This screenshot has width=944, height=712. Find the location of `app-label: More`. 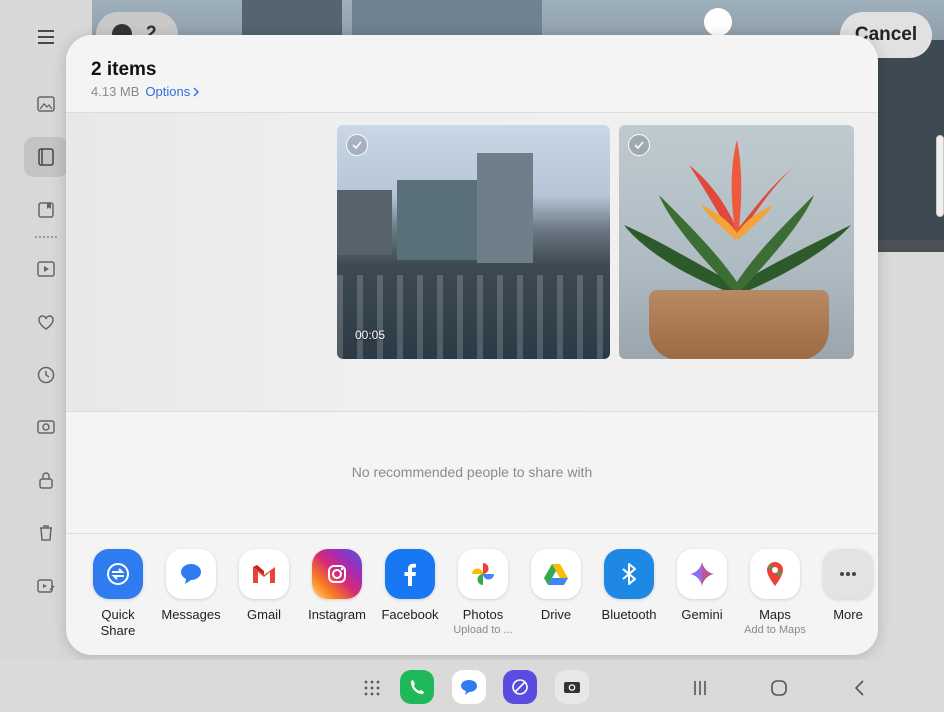

app-label: More is located at coordinates (848, 614).